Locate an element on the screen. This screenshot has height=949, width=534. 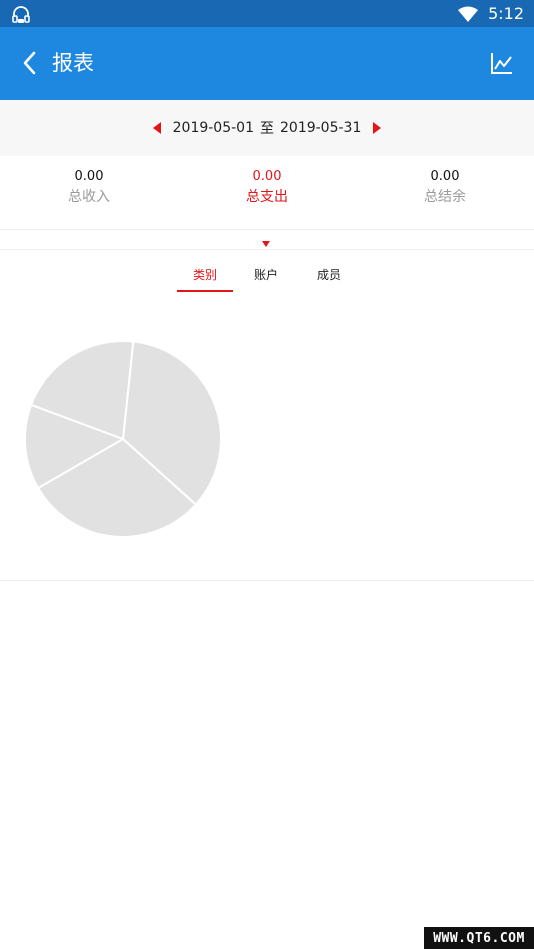
status-clock: 5:12 is located at coordinates (506, 13).